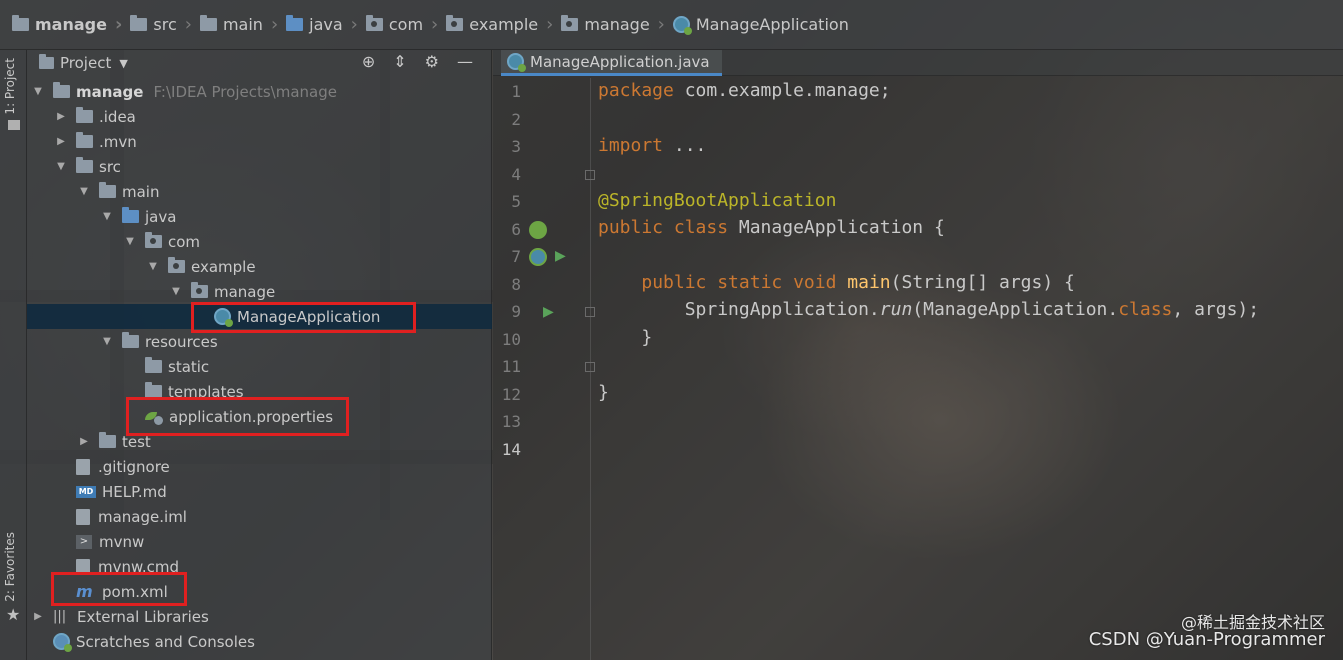 The width and height of the screenshot is (1343, 660). I want to click on spring-bean-icon, so click(538, 230).